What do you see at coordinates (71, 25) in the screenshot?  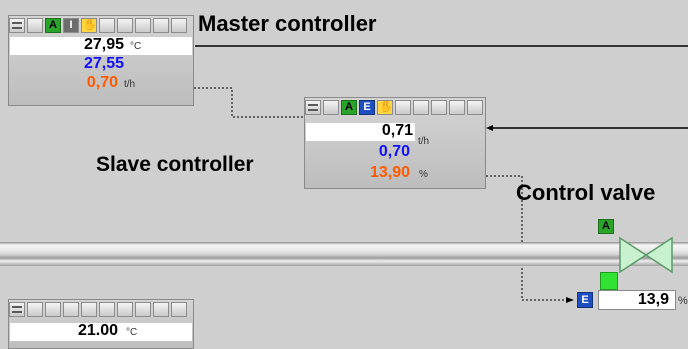 I see `master-internal-button: I` at bounding box center [71, 25].